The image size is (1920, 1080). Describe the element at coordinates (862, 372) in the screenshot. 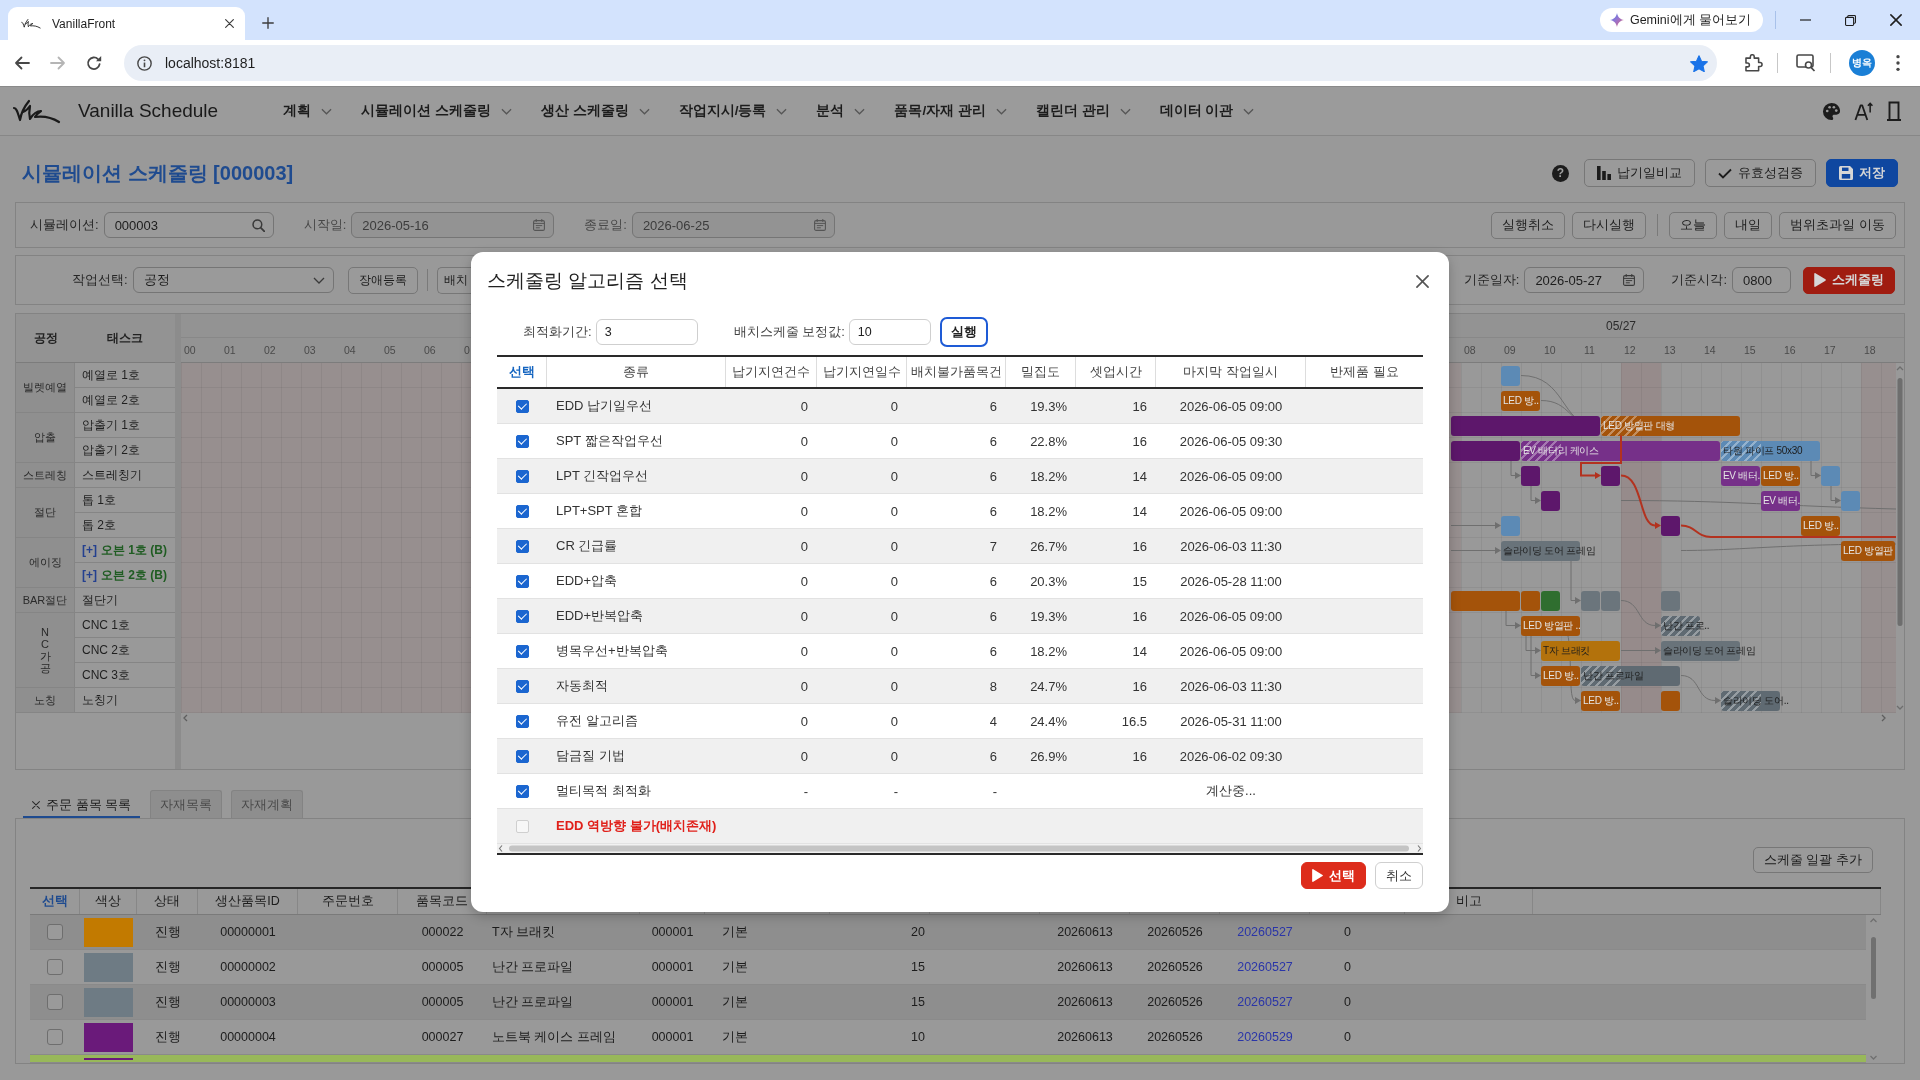

I see `column-header: 납기지연일수` at that location.